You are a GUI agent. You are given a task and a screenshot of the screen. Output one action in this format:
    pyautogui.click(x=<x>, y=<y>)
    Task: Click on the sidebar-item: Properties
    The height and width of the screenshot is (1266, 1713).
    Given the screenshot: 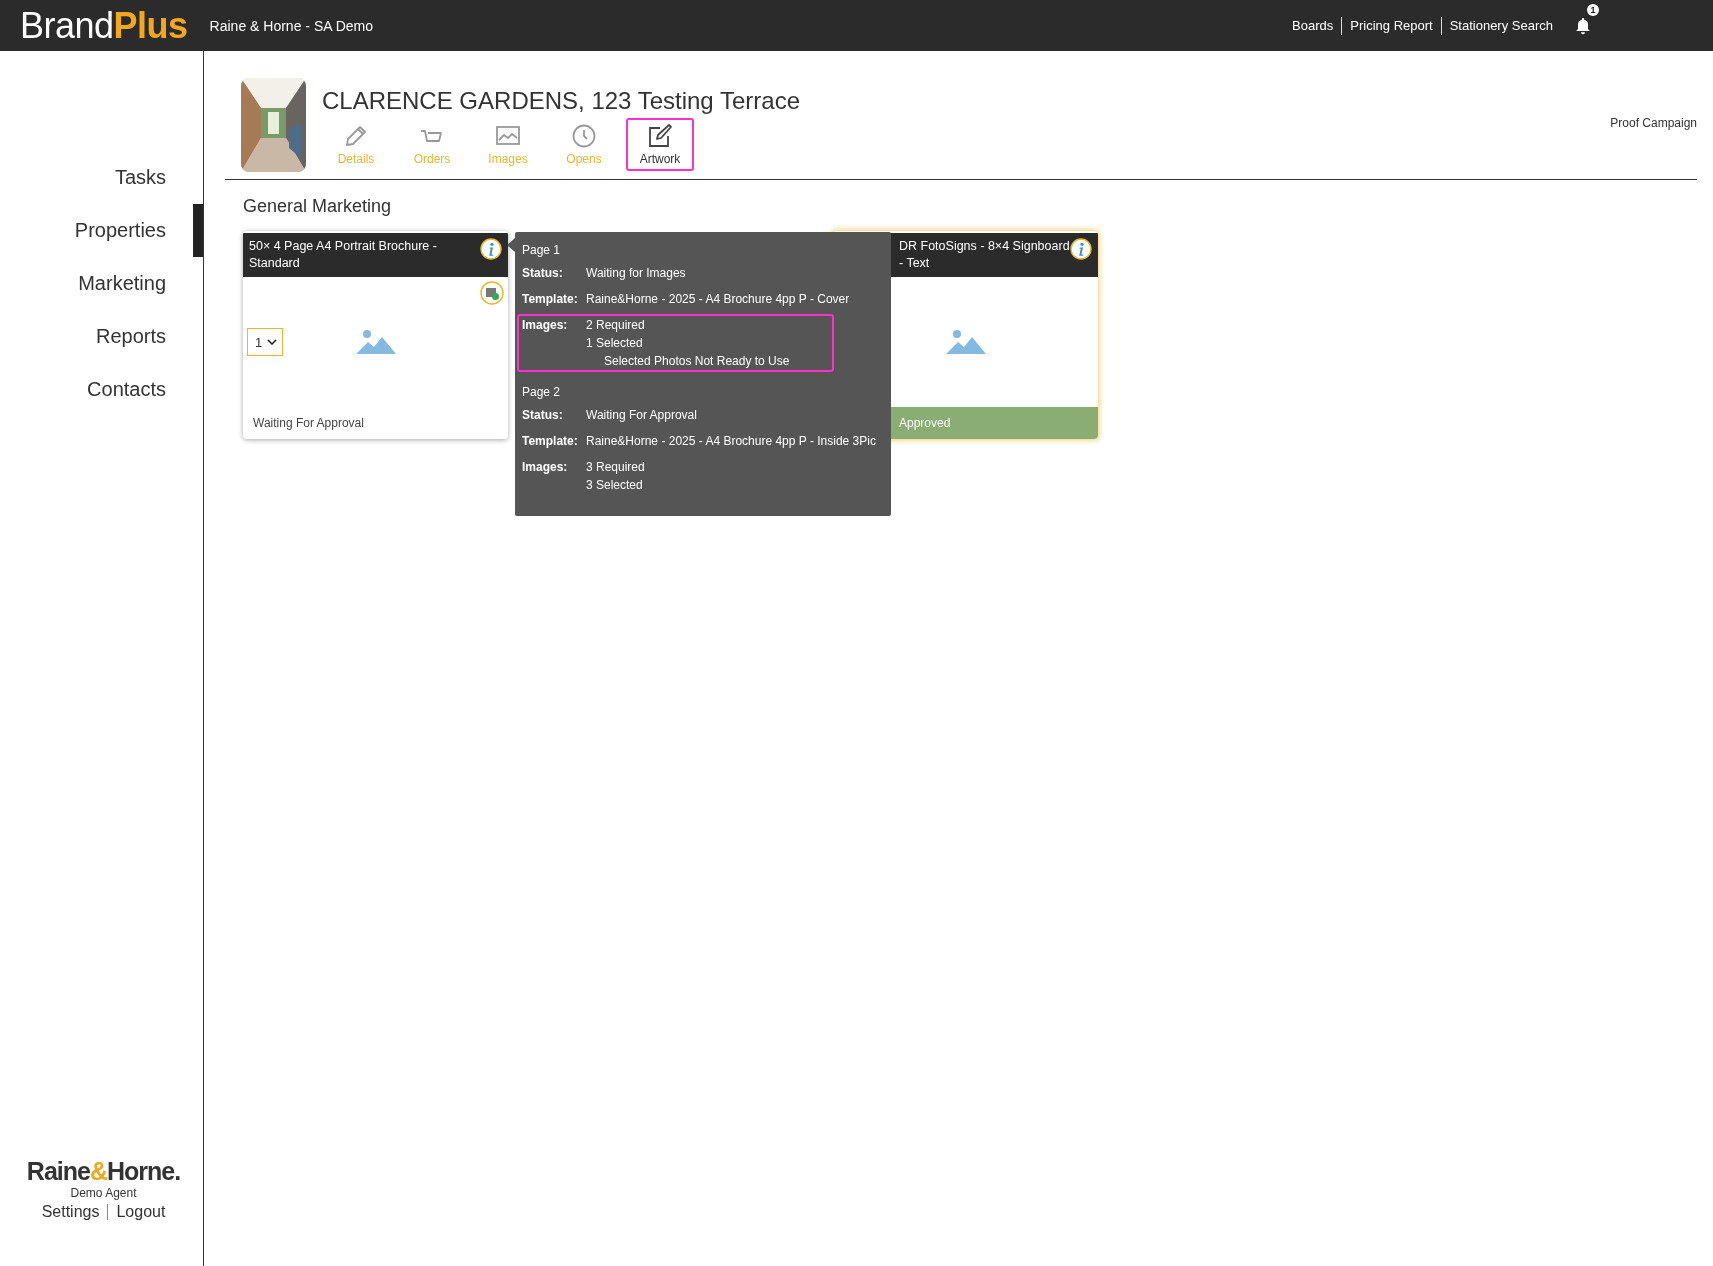 What is the action you would take?
    pyautogui.click(x=101, y=230)
    